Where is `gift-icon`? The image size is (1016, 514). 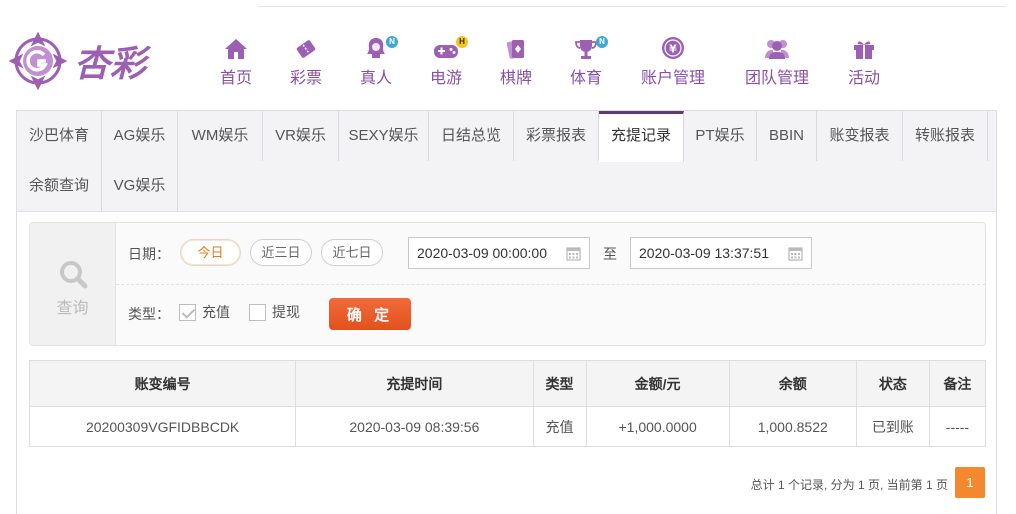 gift-icon is located at coordinates (864, 47).